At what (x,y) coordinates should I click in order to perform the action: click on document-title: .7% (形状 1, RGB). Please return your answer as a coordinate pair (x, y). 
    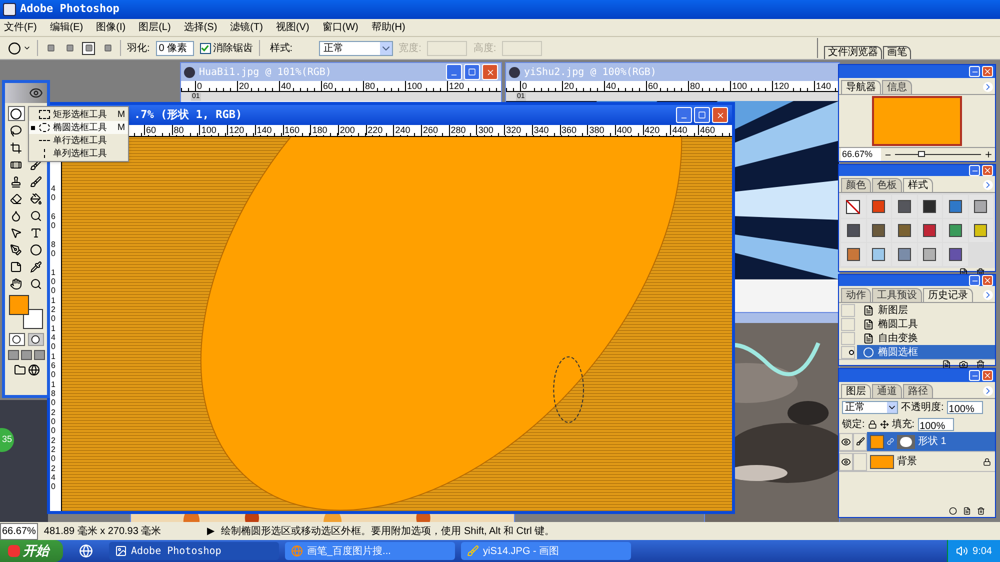
    Looking at the image, I should click on (188, 114).